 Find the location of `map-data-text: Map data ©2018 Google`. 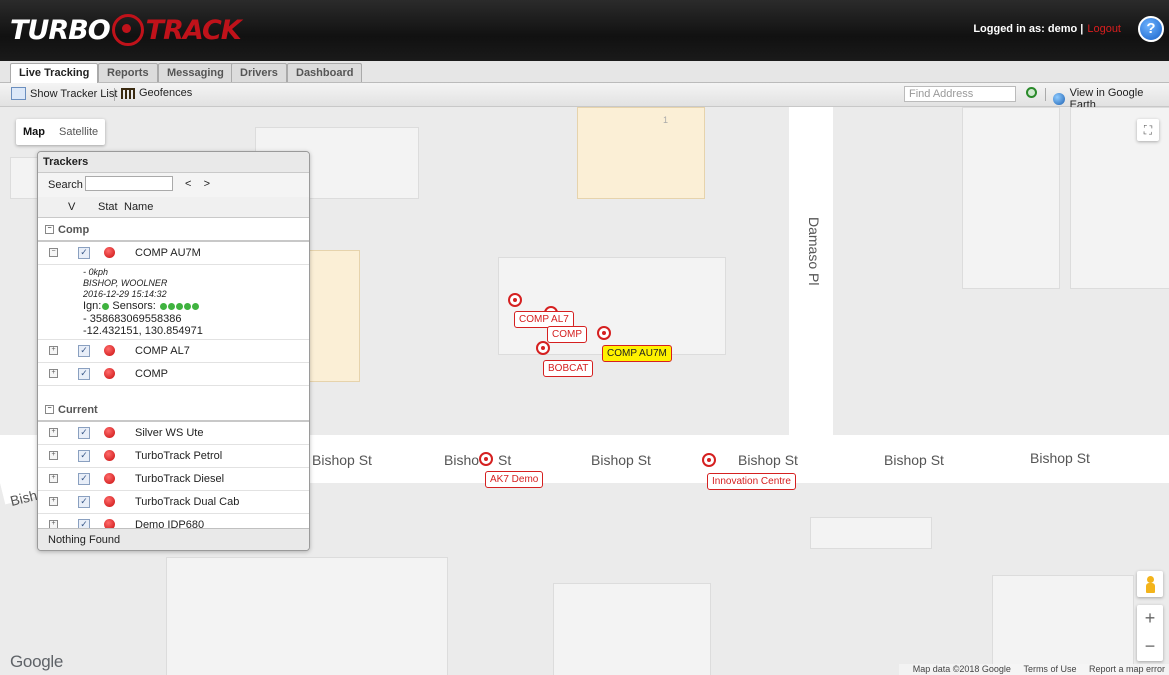

map-data-text: Map data ©2018 Google is located at coordinates (961, 669).